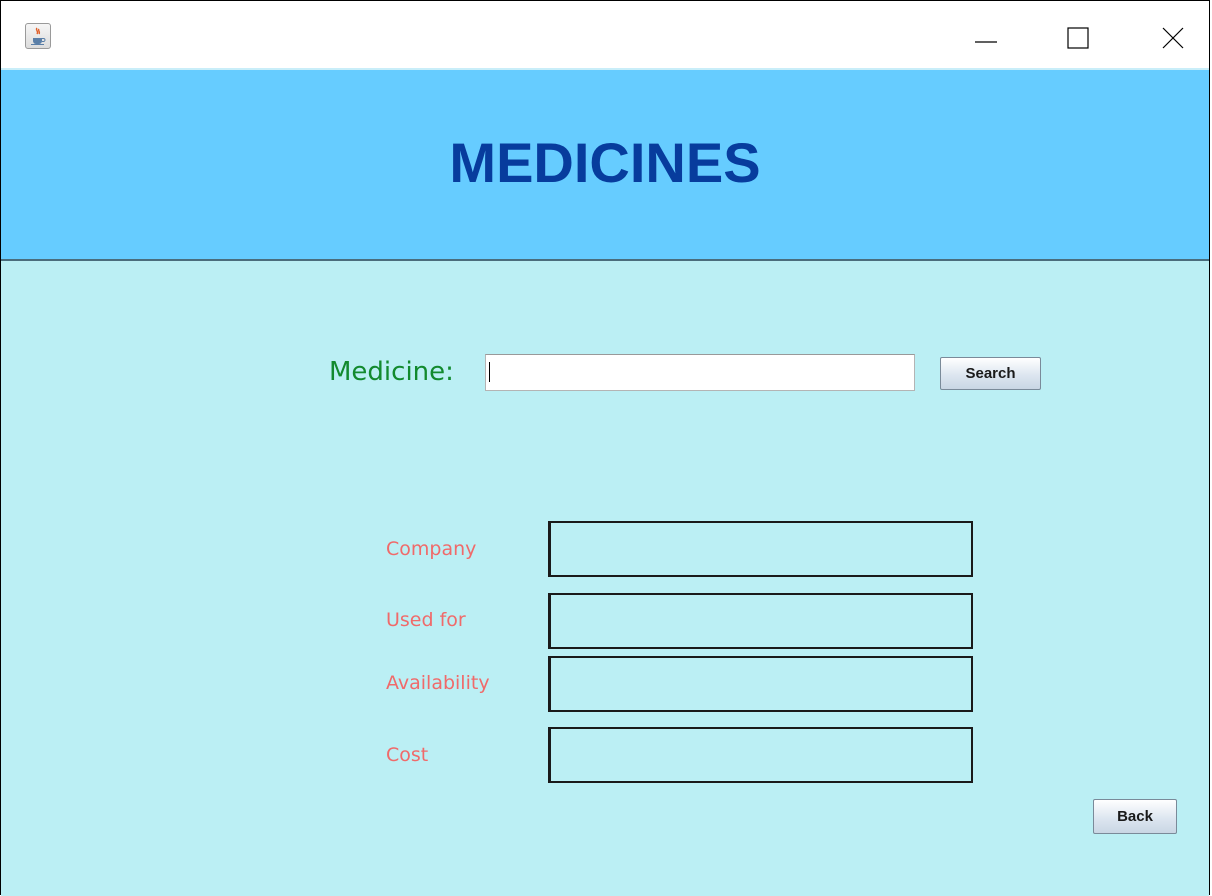 This screenshot has height=896, width=1212. I want to click on back-button: Back, so click(1135, 816).